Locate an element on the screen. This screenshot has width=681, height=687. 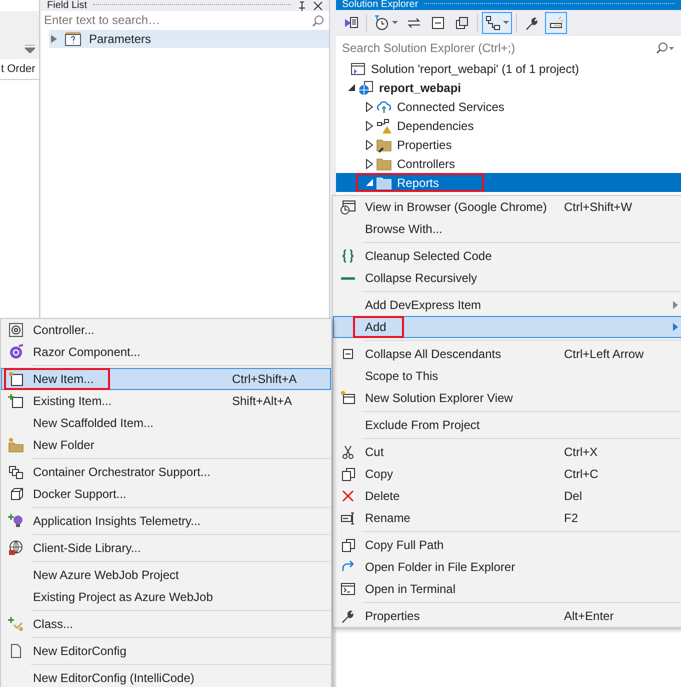
menu-item: Rename F2 is located at coordinates (507, 518).